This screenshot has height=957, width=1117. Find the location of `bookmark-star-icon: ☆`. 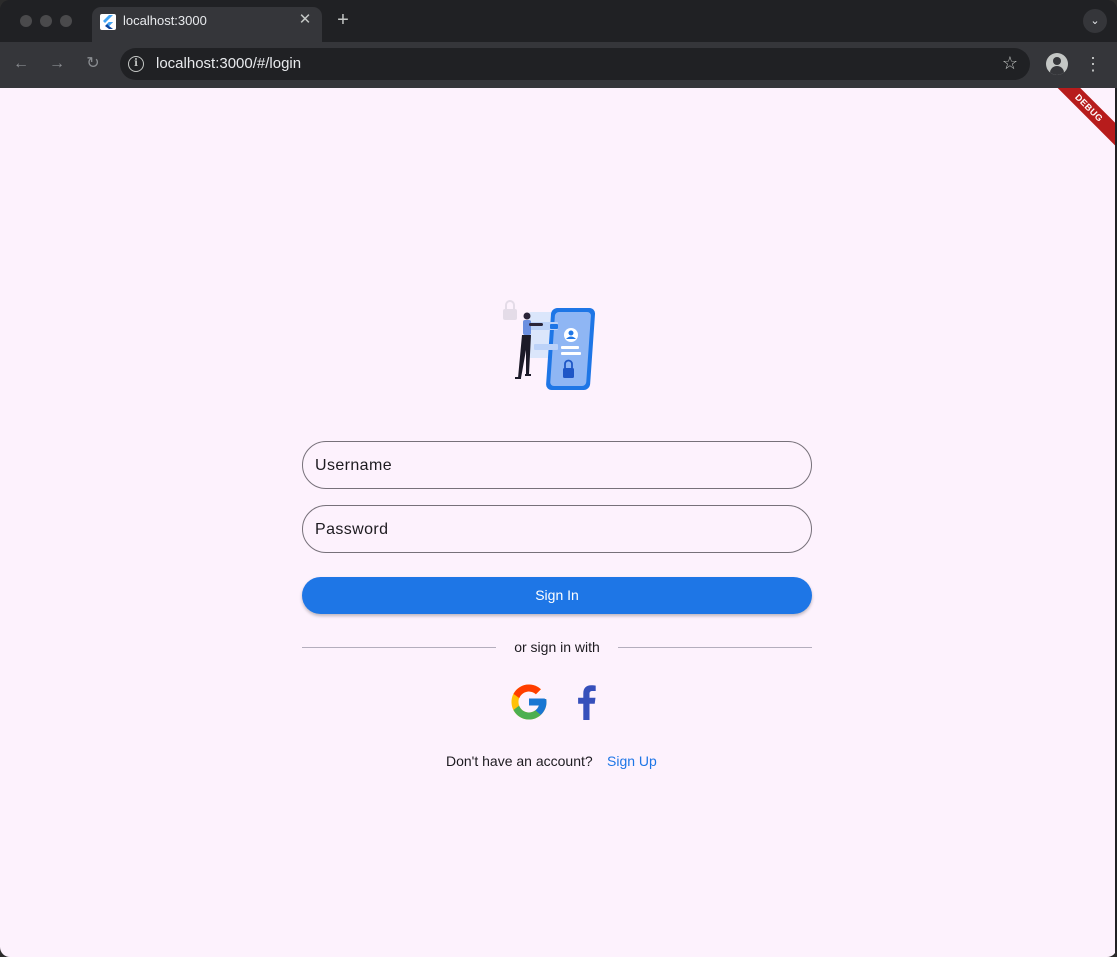

bookmark-star-icon: ☆ is located at coordinates (1010, 63).